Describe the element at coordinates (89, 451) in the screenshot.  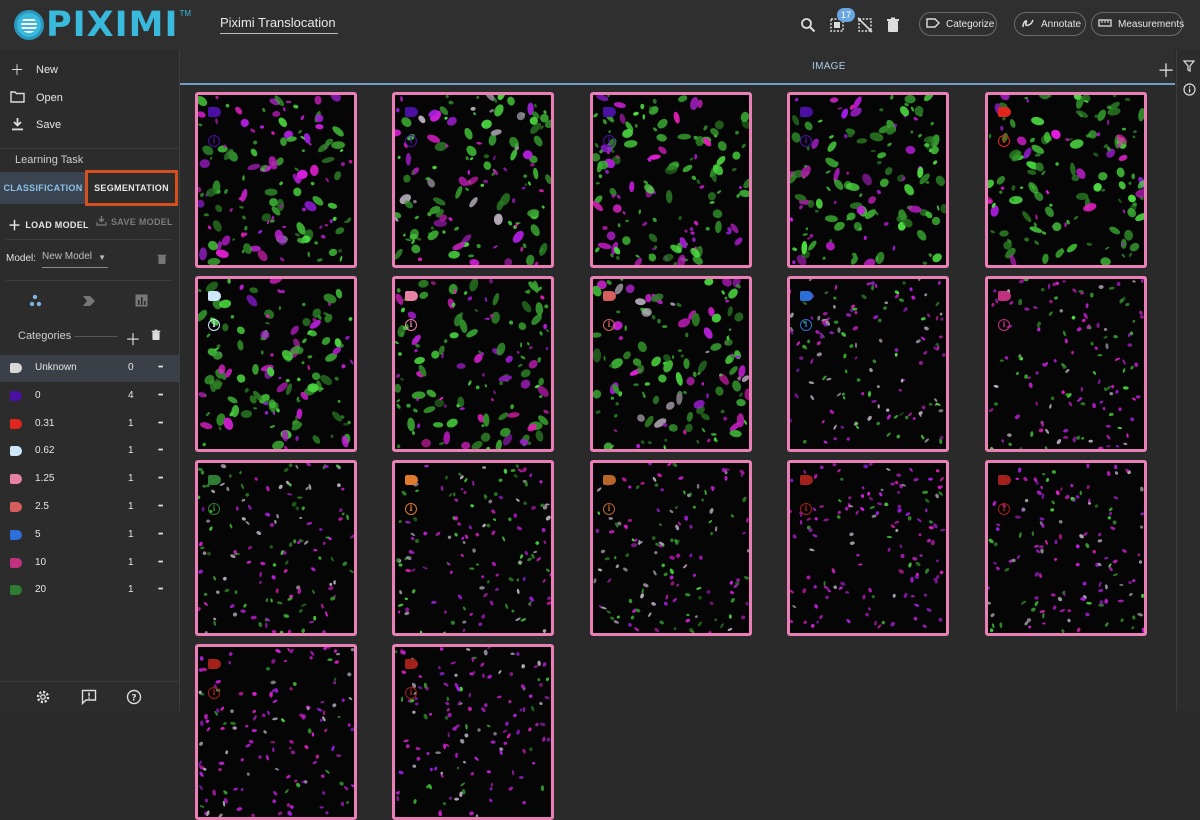
I see `category-item: 0.62 1 •••` at that location.